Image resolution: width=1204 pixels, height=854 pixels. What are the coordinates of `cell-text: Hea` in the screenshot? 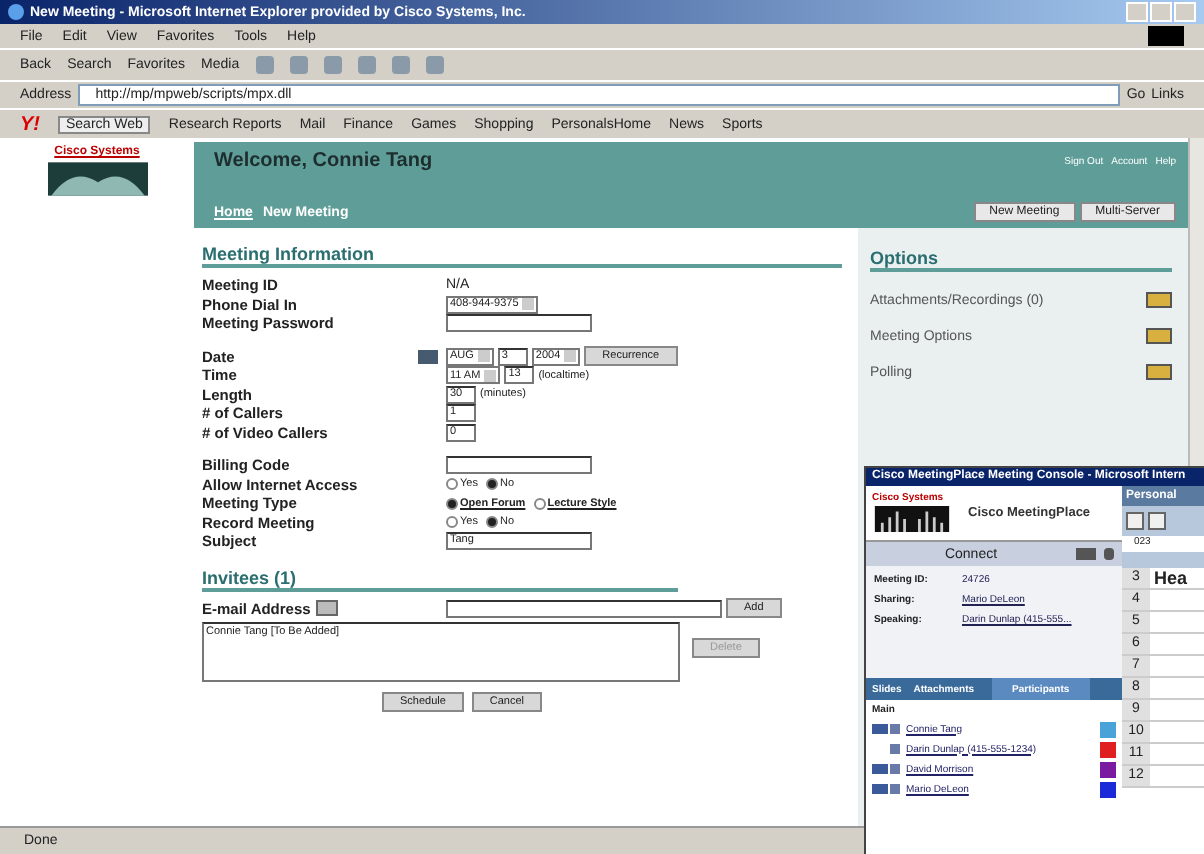 It's located at (1170, 578).